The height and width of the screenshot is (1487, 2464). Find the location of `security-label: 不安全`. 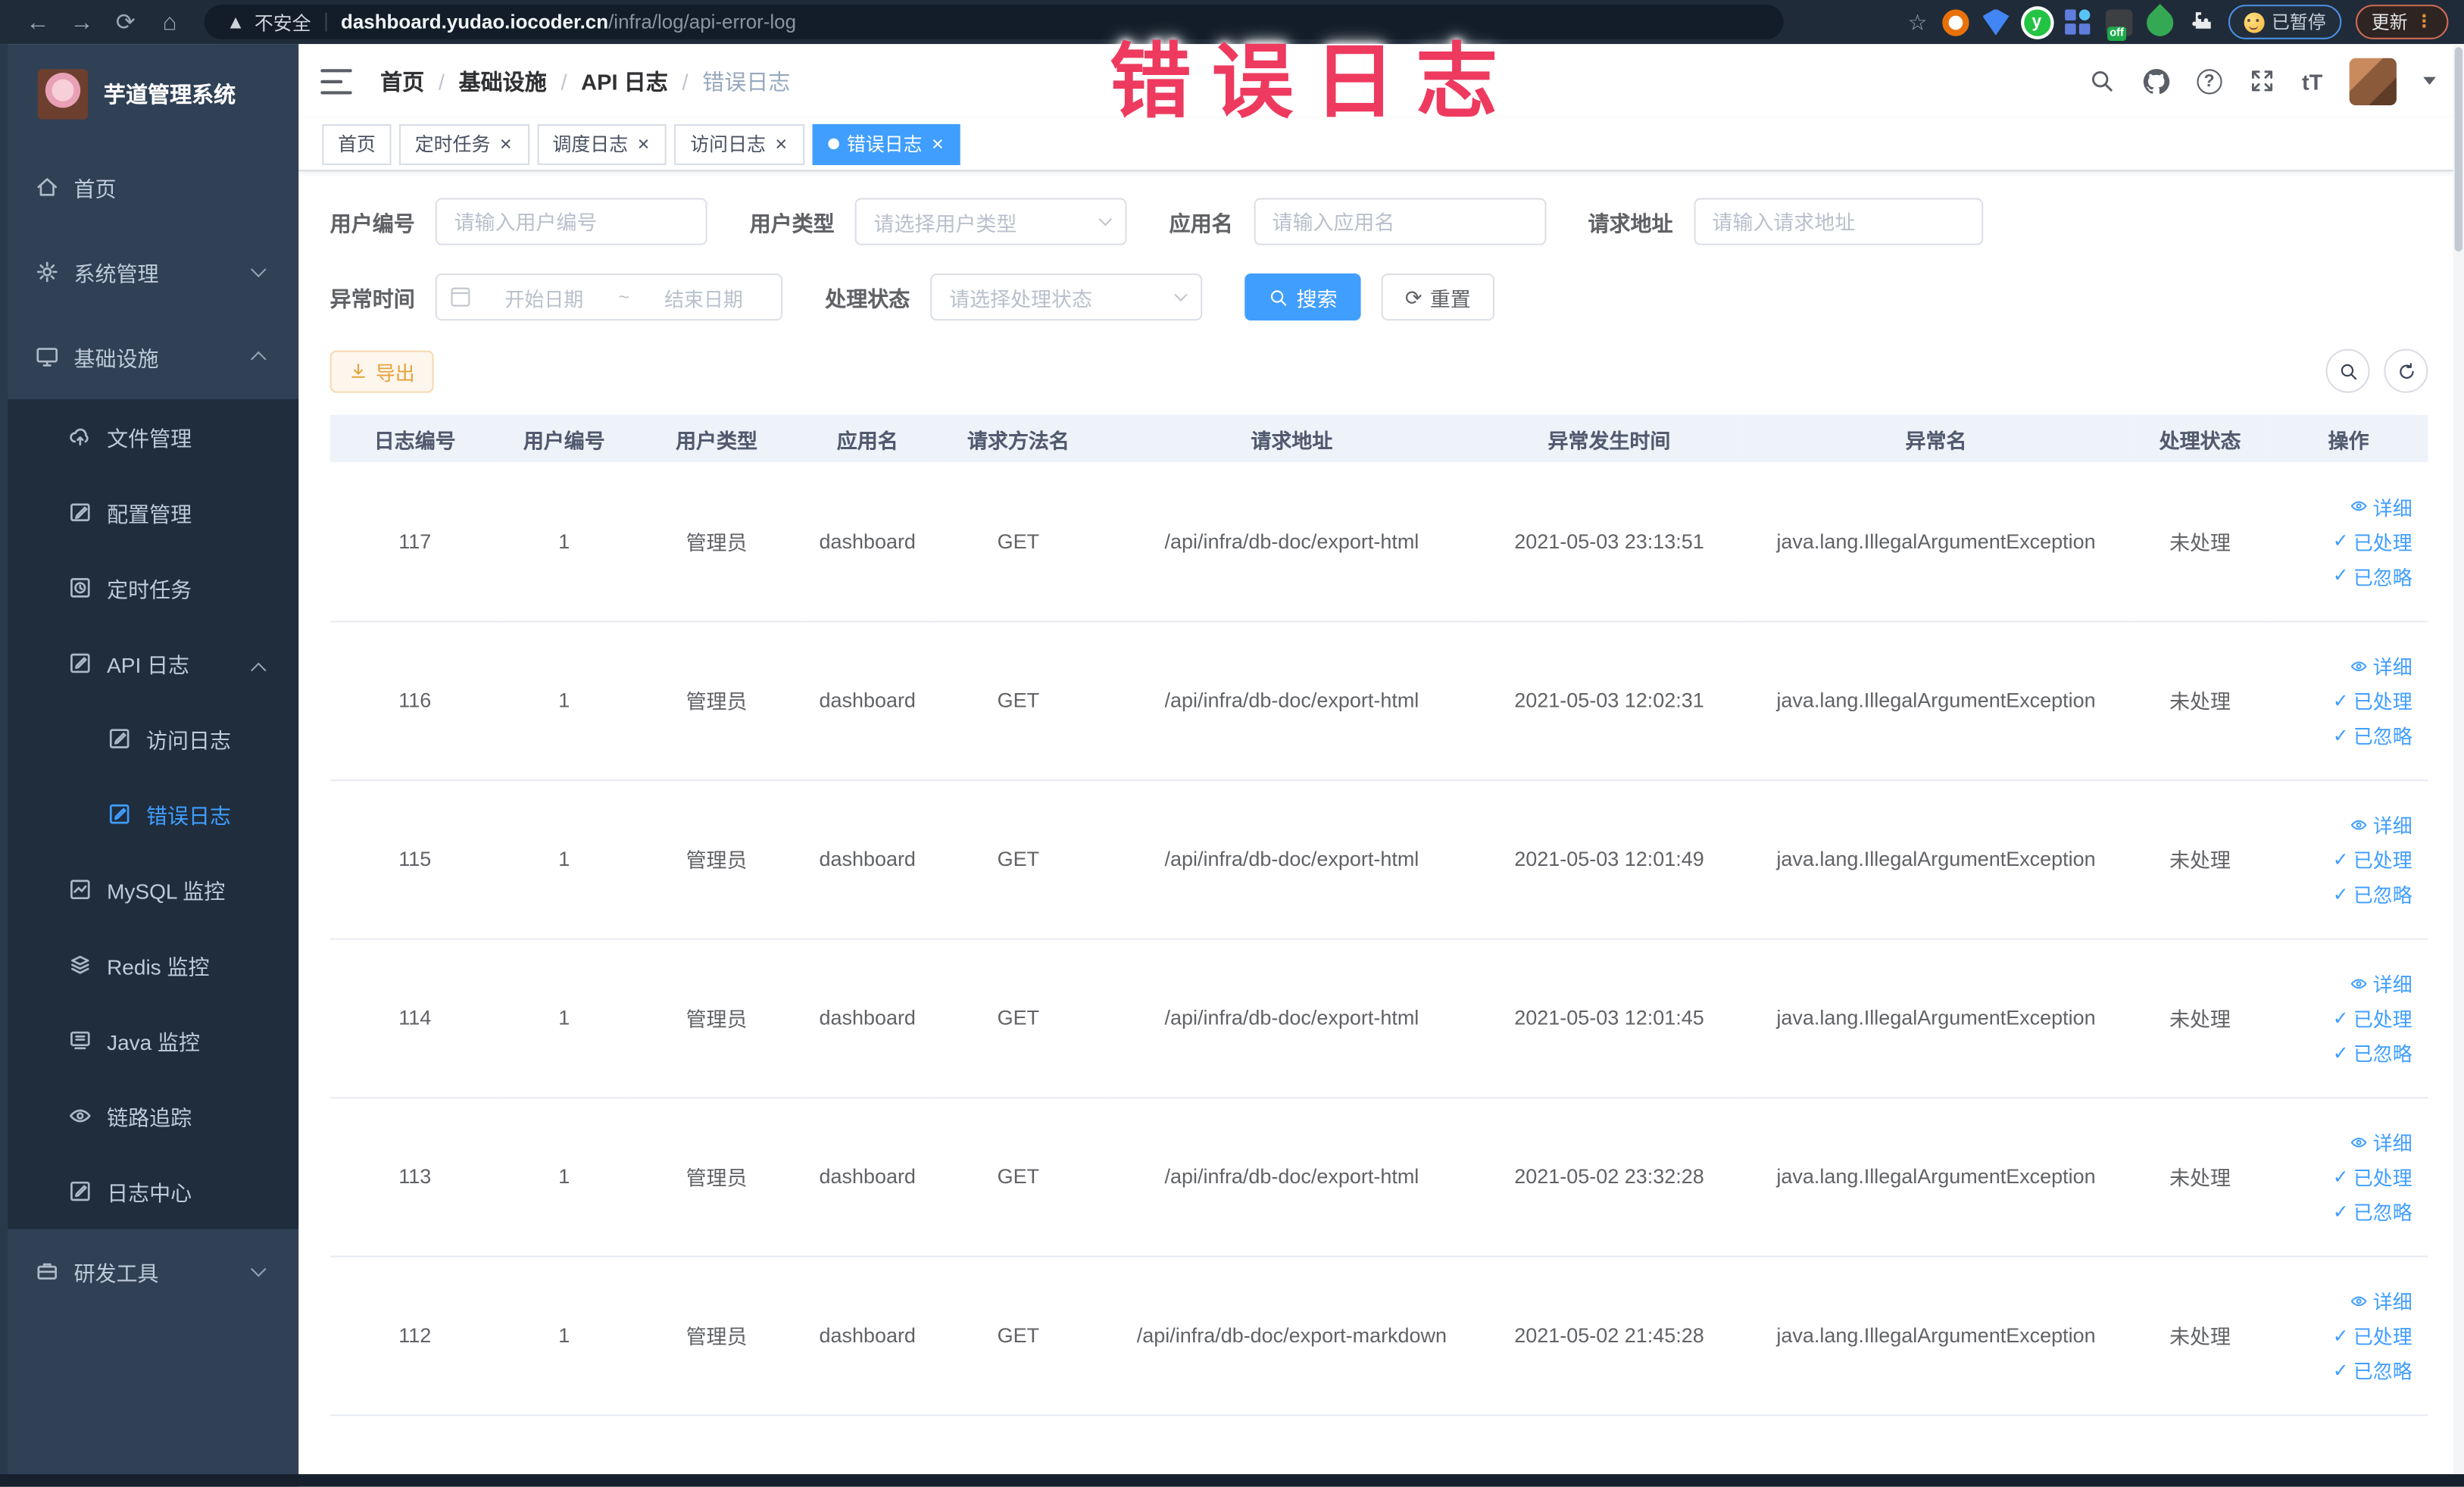

security-label: 不安全 is located at coordinates (283, 21).